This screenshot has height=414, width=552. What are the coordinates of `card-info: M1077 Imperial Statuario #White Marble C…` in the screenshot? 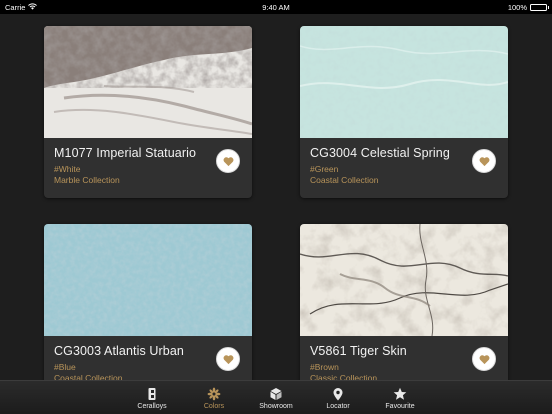 It's located at (148, 168).